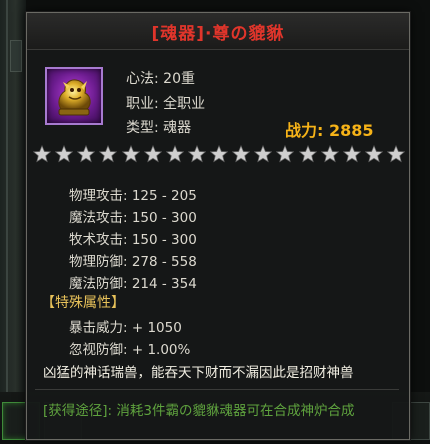 This screenshot has width=430, height=444. What do you see at coordinates (130, 350) in the screenshot?
I see `special-ignore-defense: 忽视防御: + 1.00%` at bounding box center [130, 350].